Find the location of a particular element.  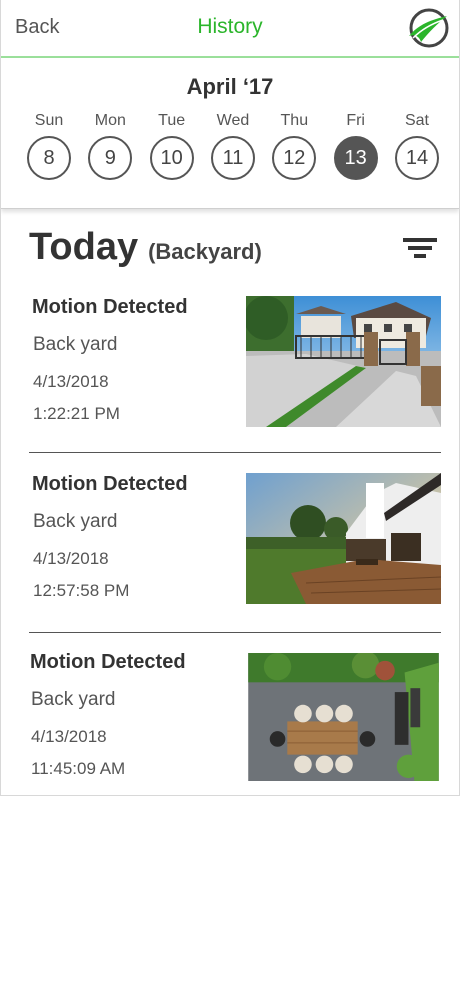

day-name: Sat is located at coordinates (416, 120).